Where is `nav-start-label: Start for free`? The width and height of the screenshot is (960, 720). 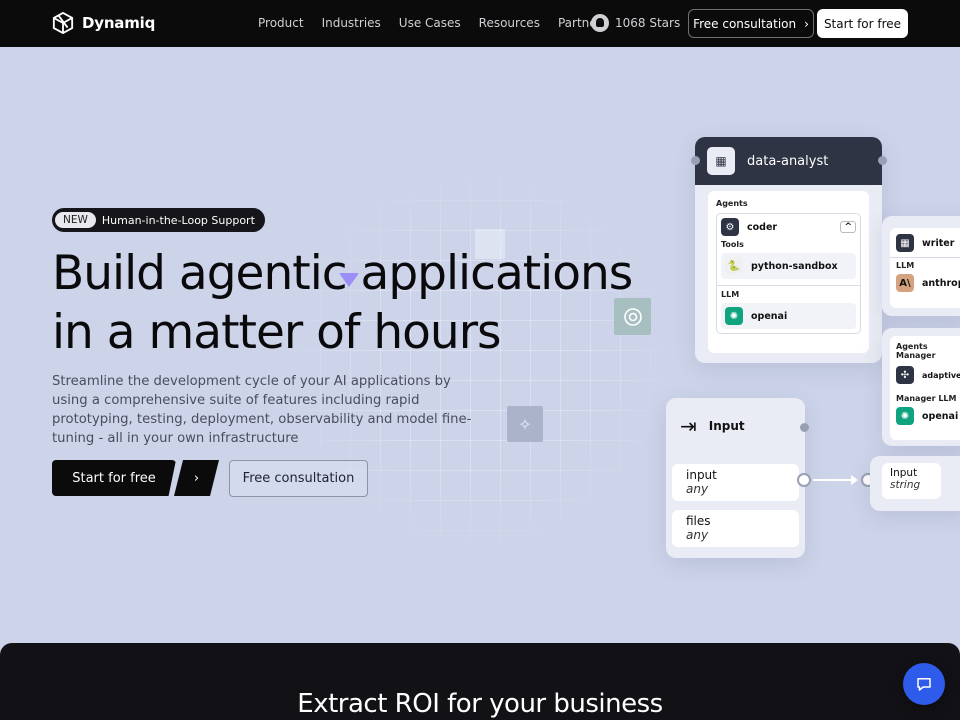 nav-start-label: Start for free is located at coordinates (862, 23).